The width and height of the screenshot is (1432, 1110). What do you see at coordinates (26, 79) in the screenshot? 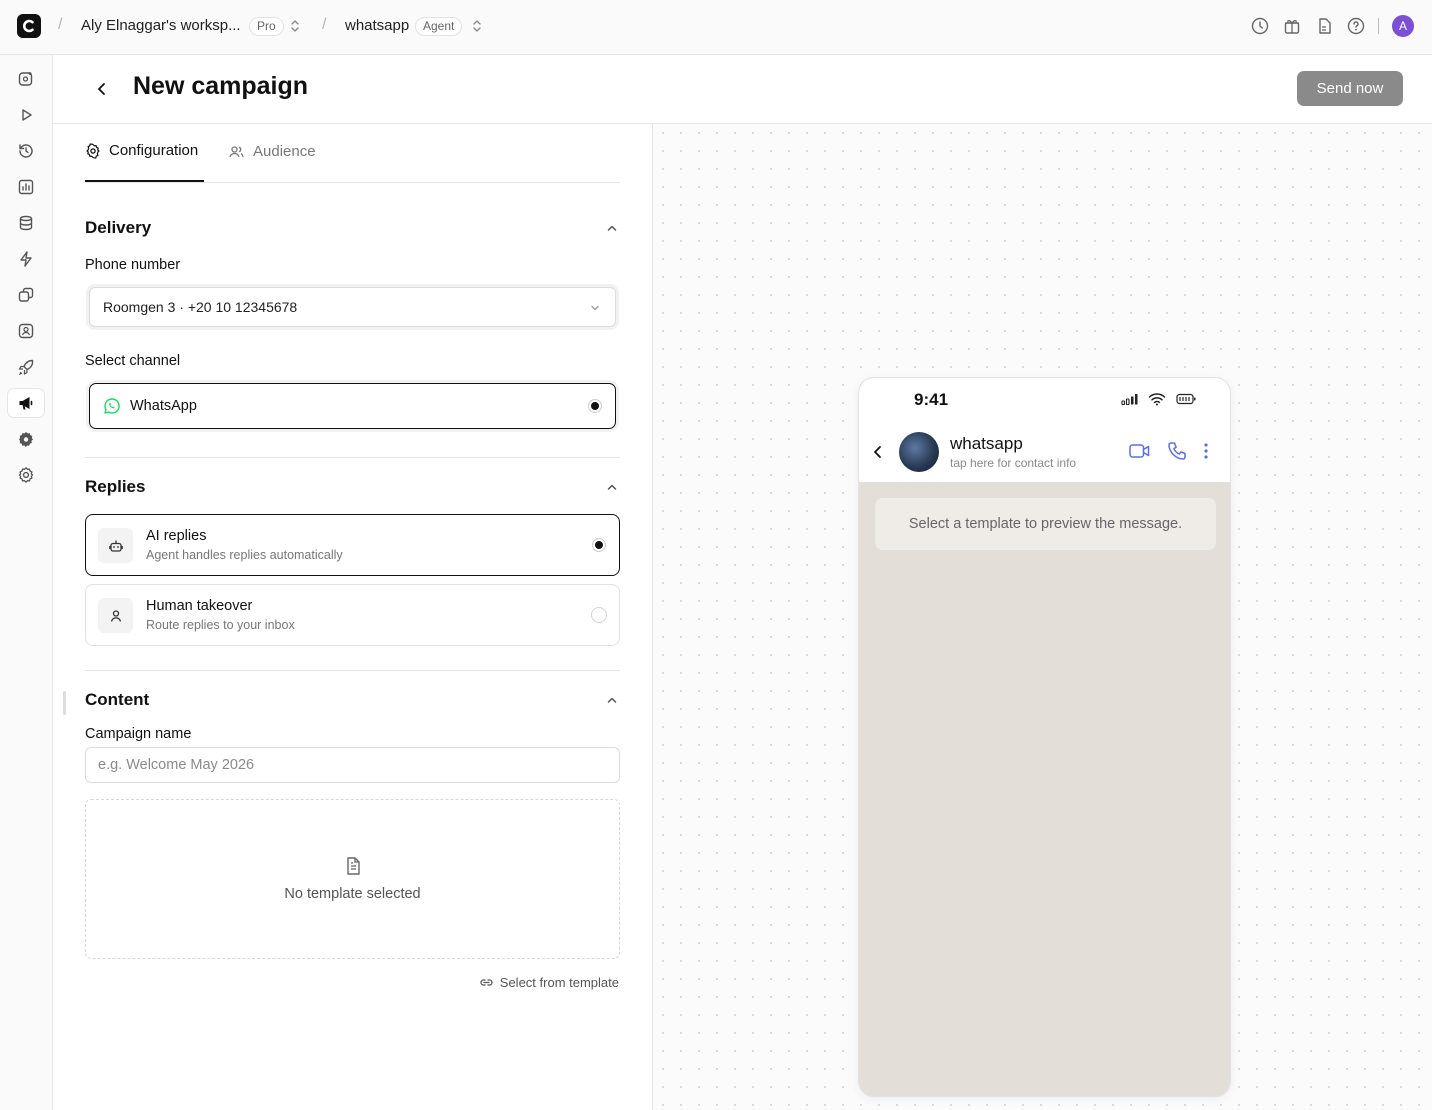
I see `compose-icon` at bounding box center [26, 79].